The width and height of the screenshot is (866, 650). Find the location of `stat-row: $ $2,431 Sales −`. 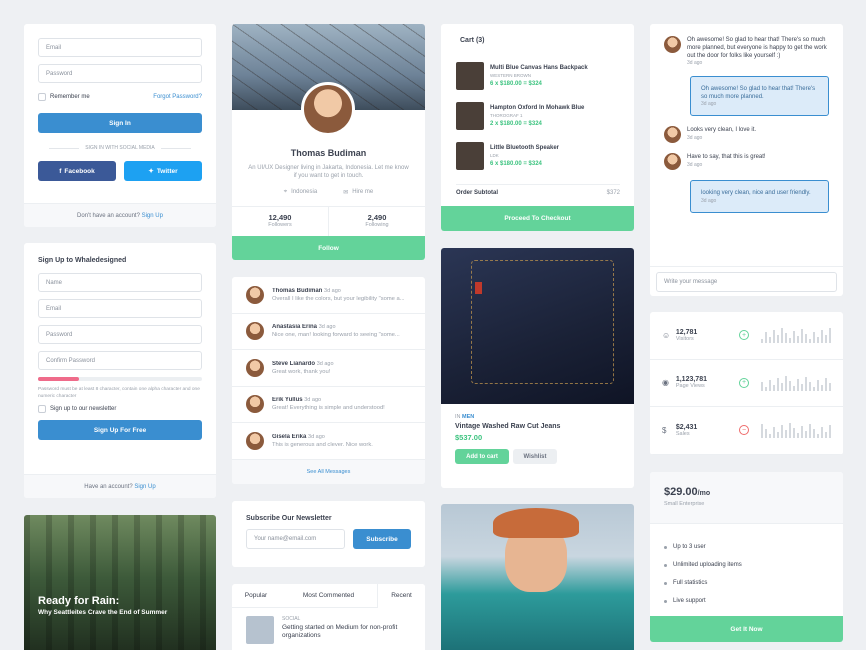

stat-row: $ $2,431 Sales − is located at coordinates (746, 431).